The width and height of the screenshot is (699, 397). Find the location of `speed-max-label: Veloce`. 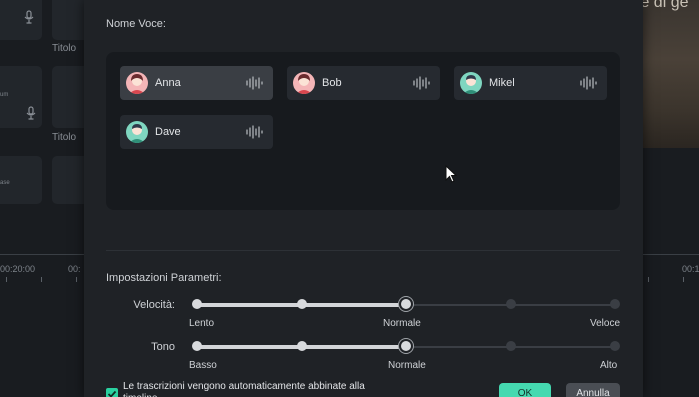

speed-max-label: Veloce is located at coordinates (605, 323).